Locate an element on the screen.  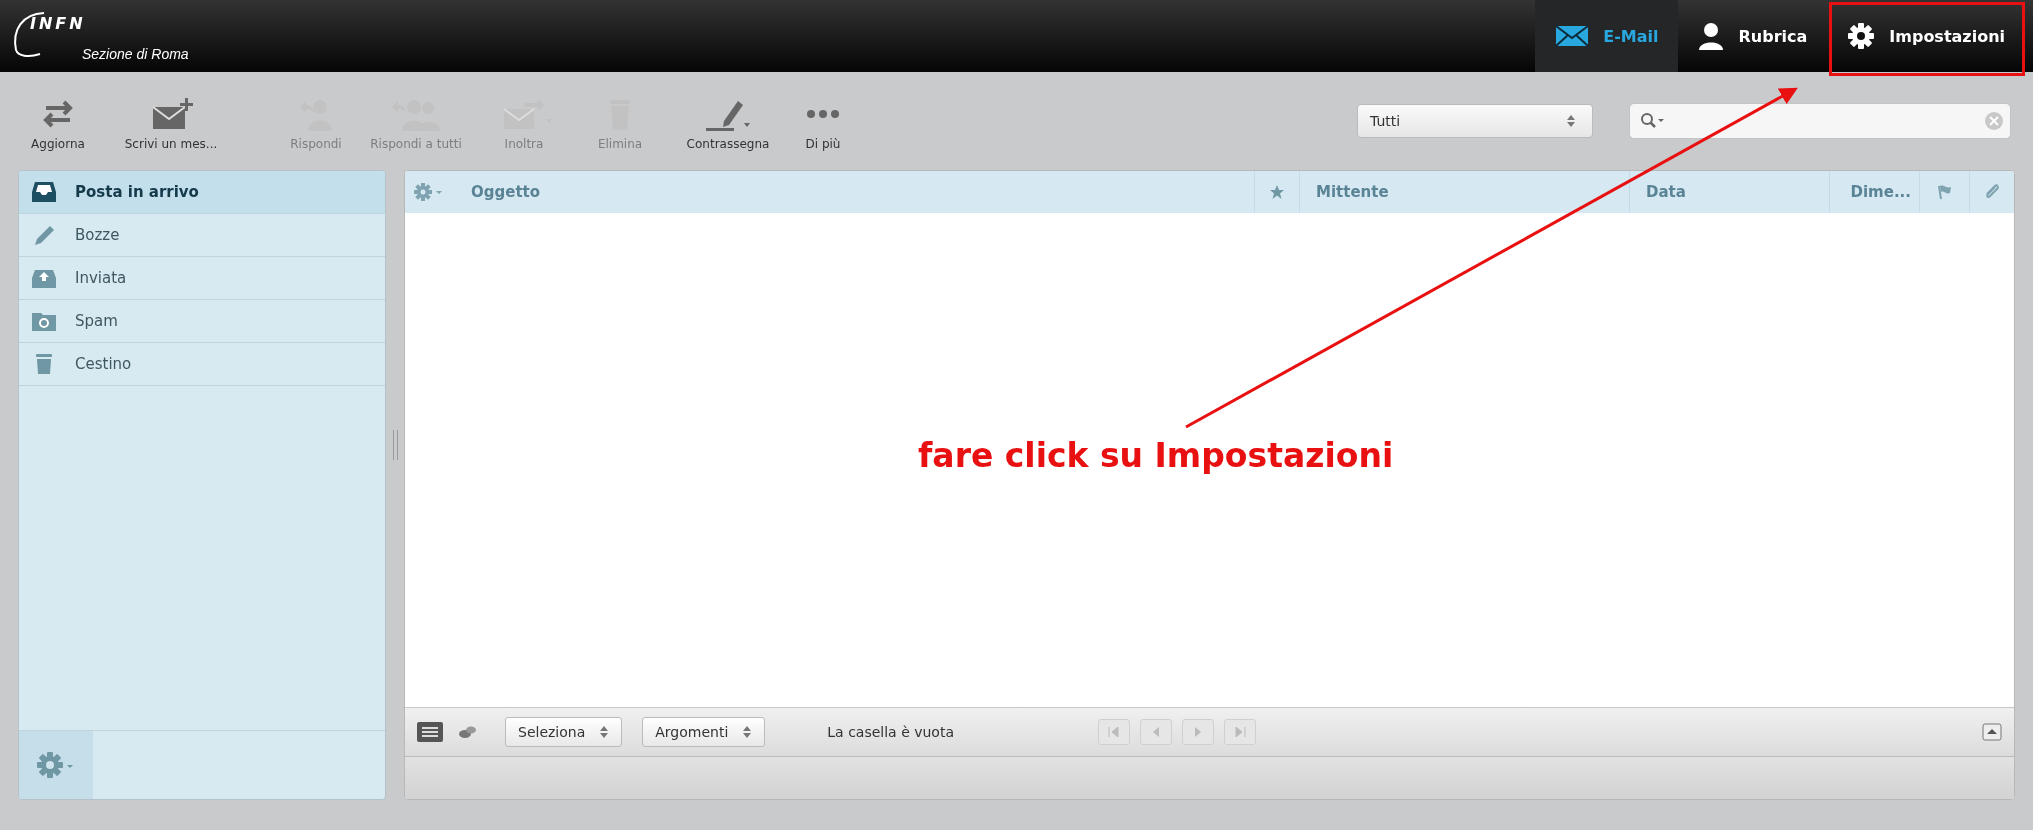
search-field is located at coordinates (1820, 121).